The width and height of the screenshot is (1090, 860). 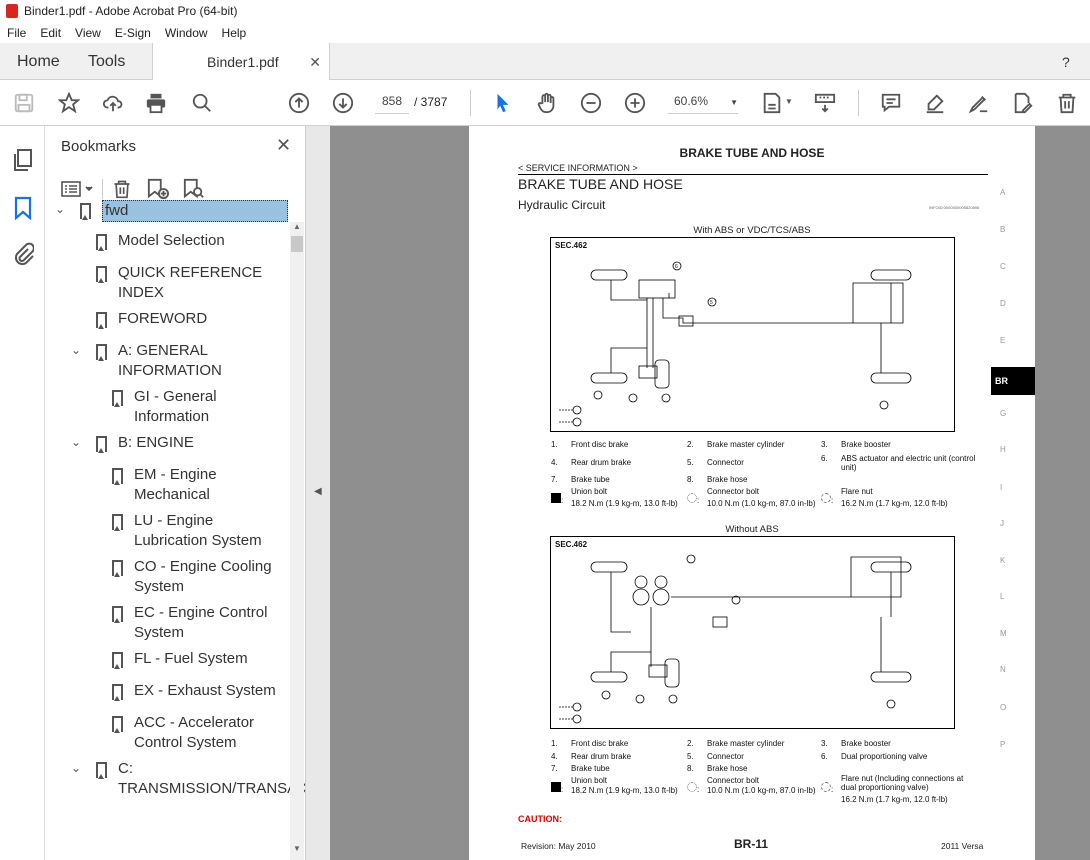 I want to click on select-cursor-icon, so click(x=503, y=103).